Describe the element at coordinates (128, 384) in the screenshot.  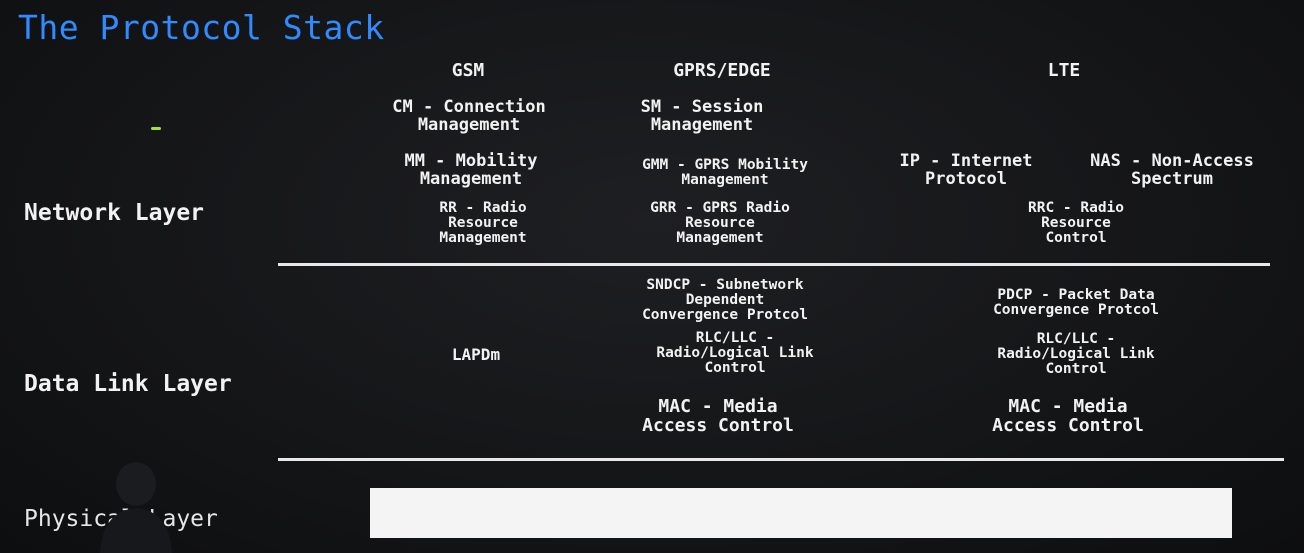
I see `layer-label-data-link: Data Link Layer` at that location.